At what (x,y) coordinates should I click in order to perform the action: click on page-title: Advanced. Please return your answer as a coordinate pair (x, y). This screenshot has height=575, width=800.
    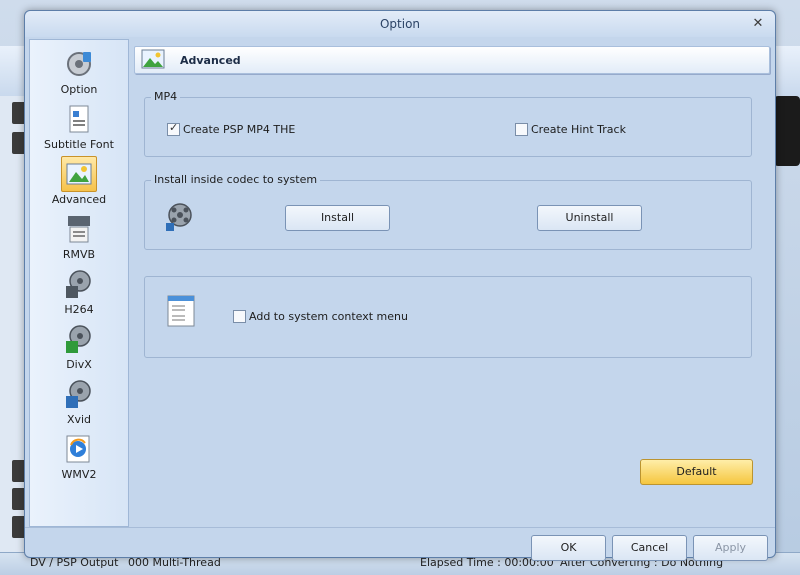
    Looking at the image, I should click on (210, 60).